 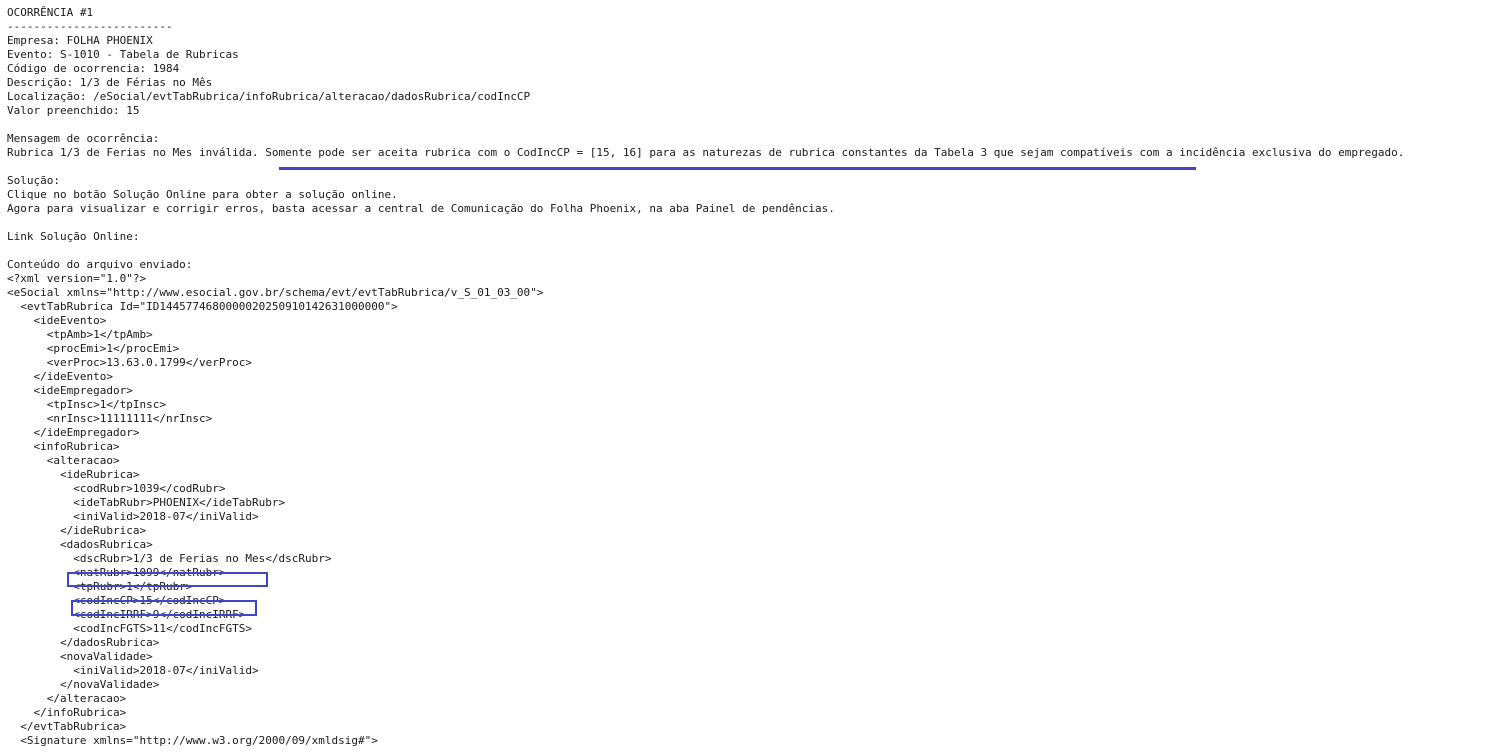 I want to click on text-line: Descrição: 1/3 de Férias no Mês, so click(x=110, y=82).